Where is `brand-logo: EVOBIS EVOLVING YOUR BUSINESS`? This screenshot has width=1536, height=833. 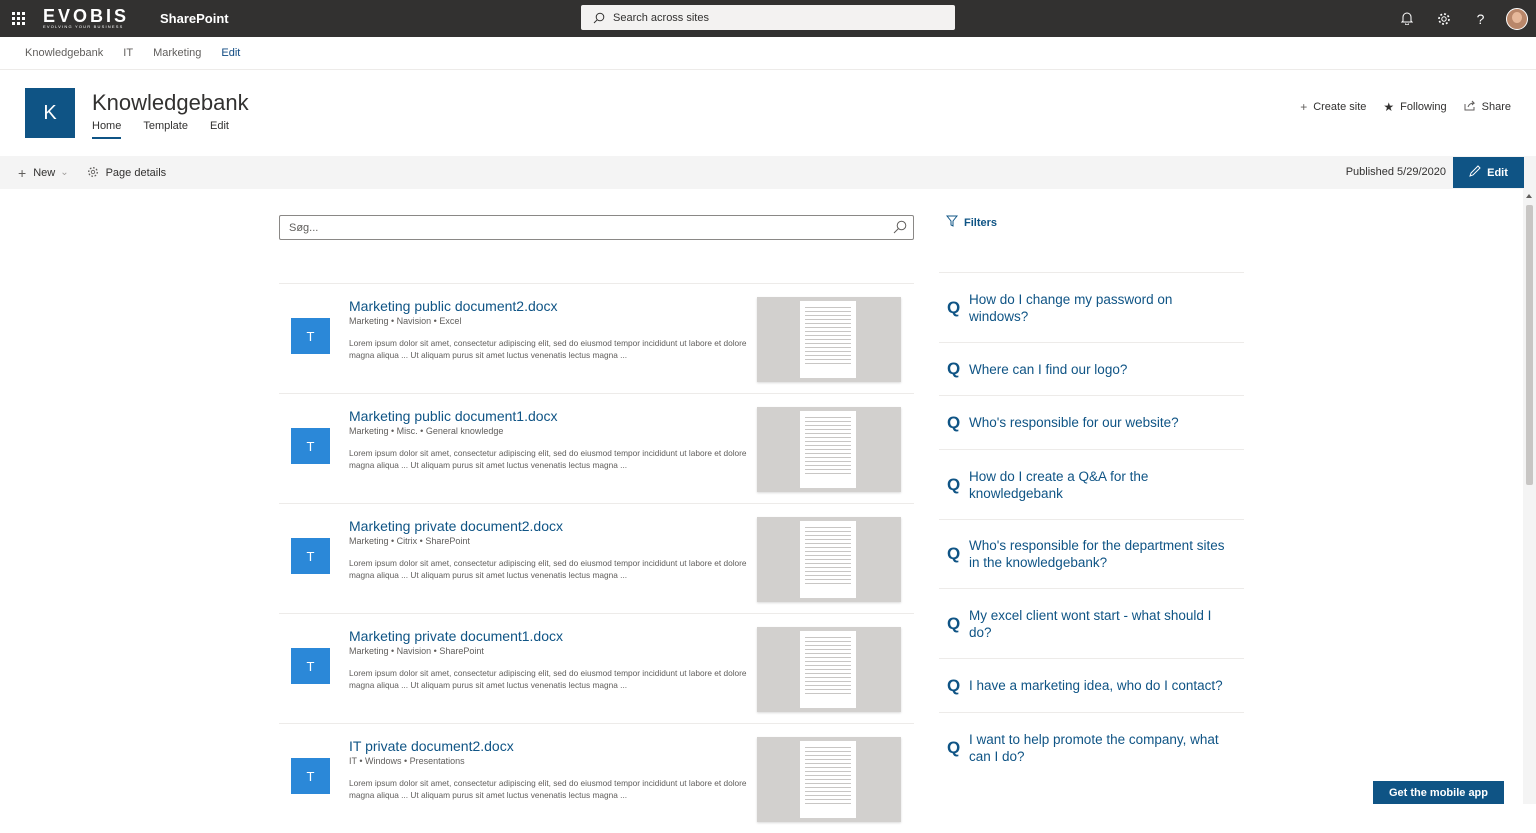 brand-logo: EVOBIS EVOLVING YOUR BUSINESS is located at coordinates (88, 18).